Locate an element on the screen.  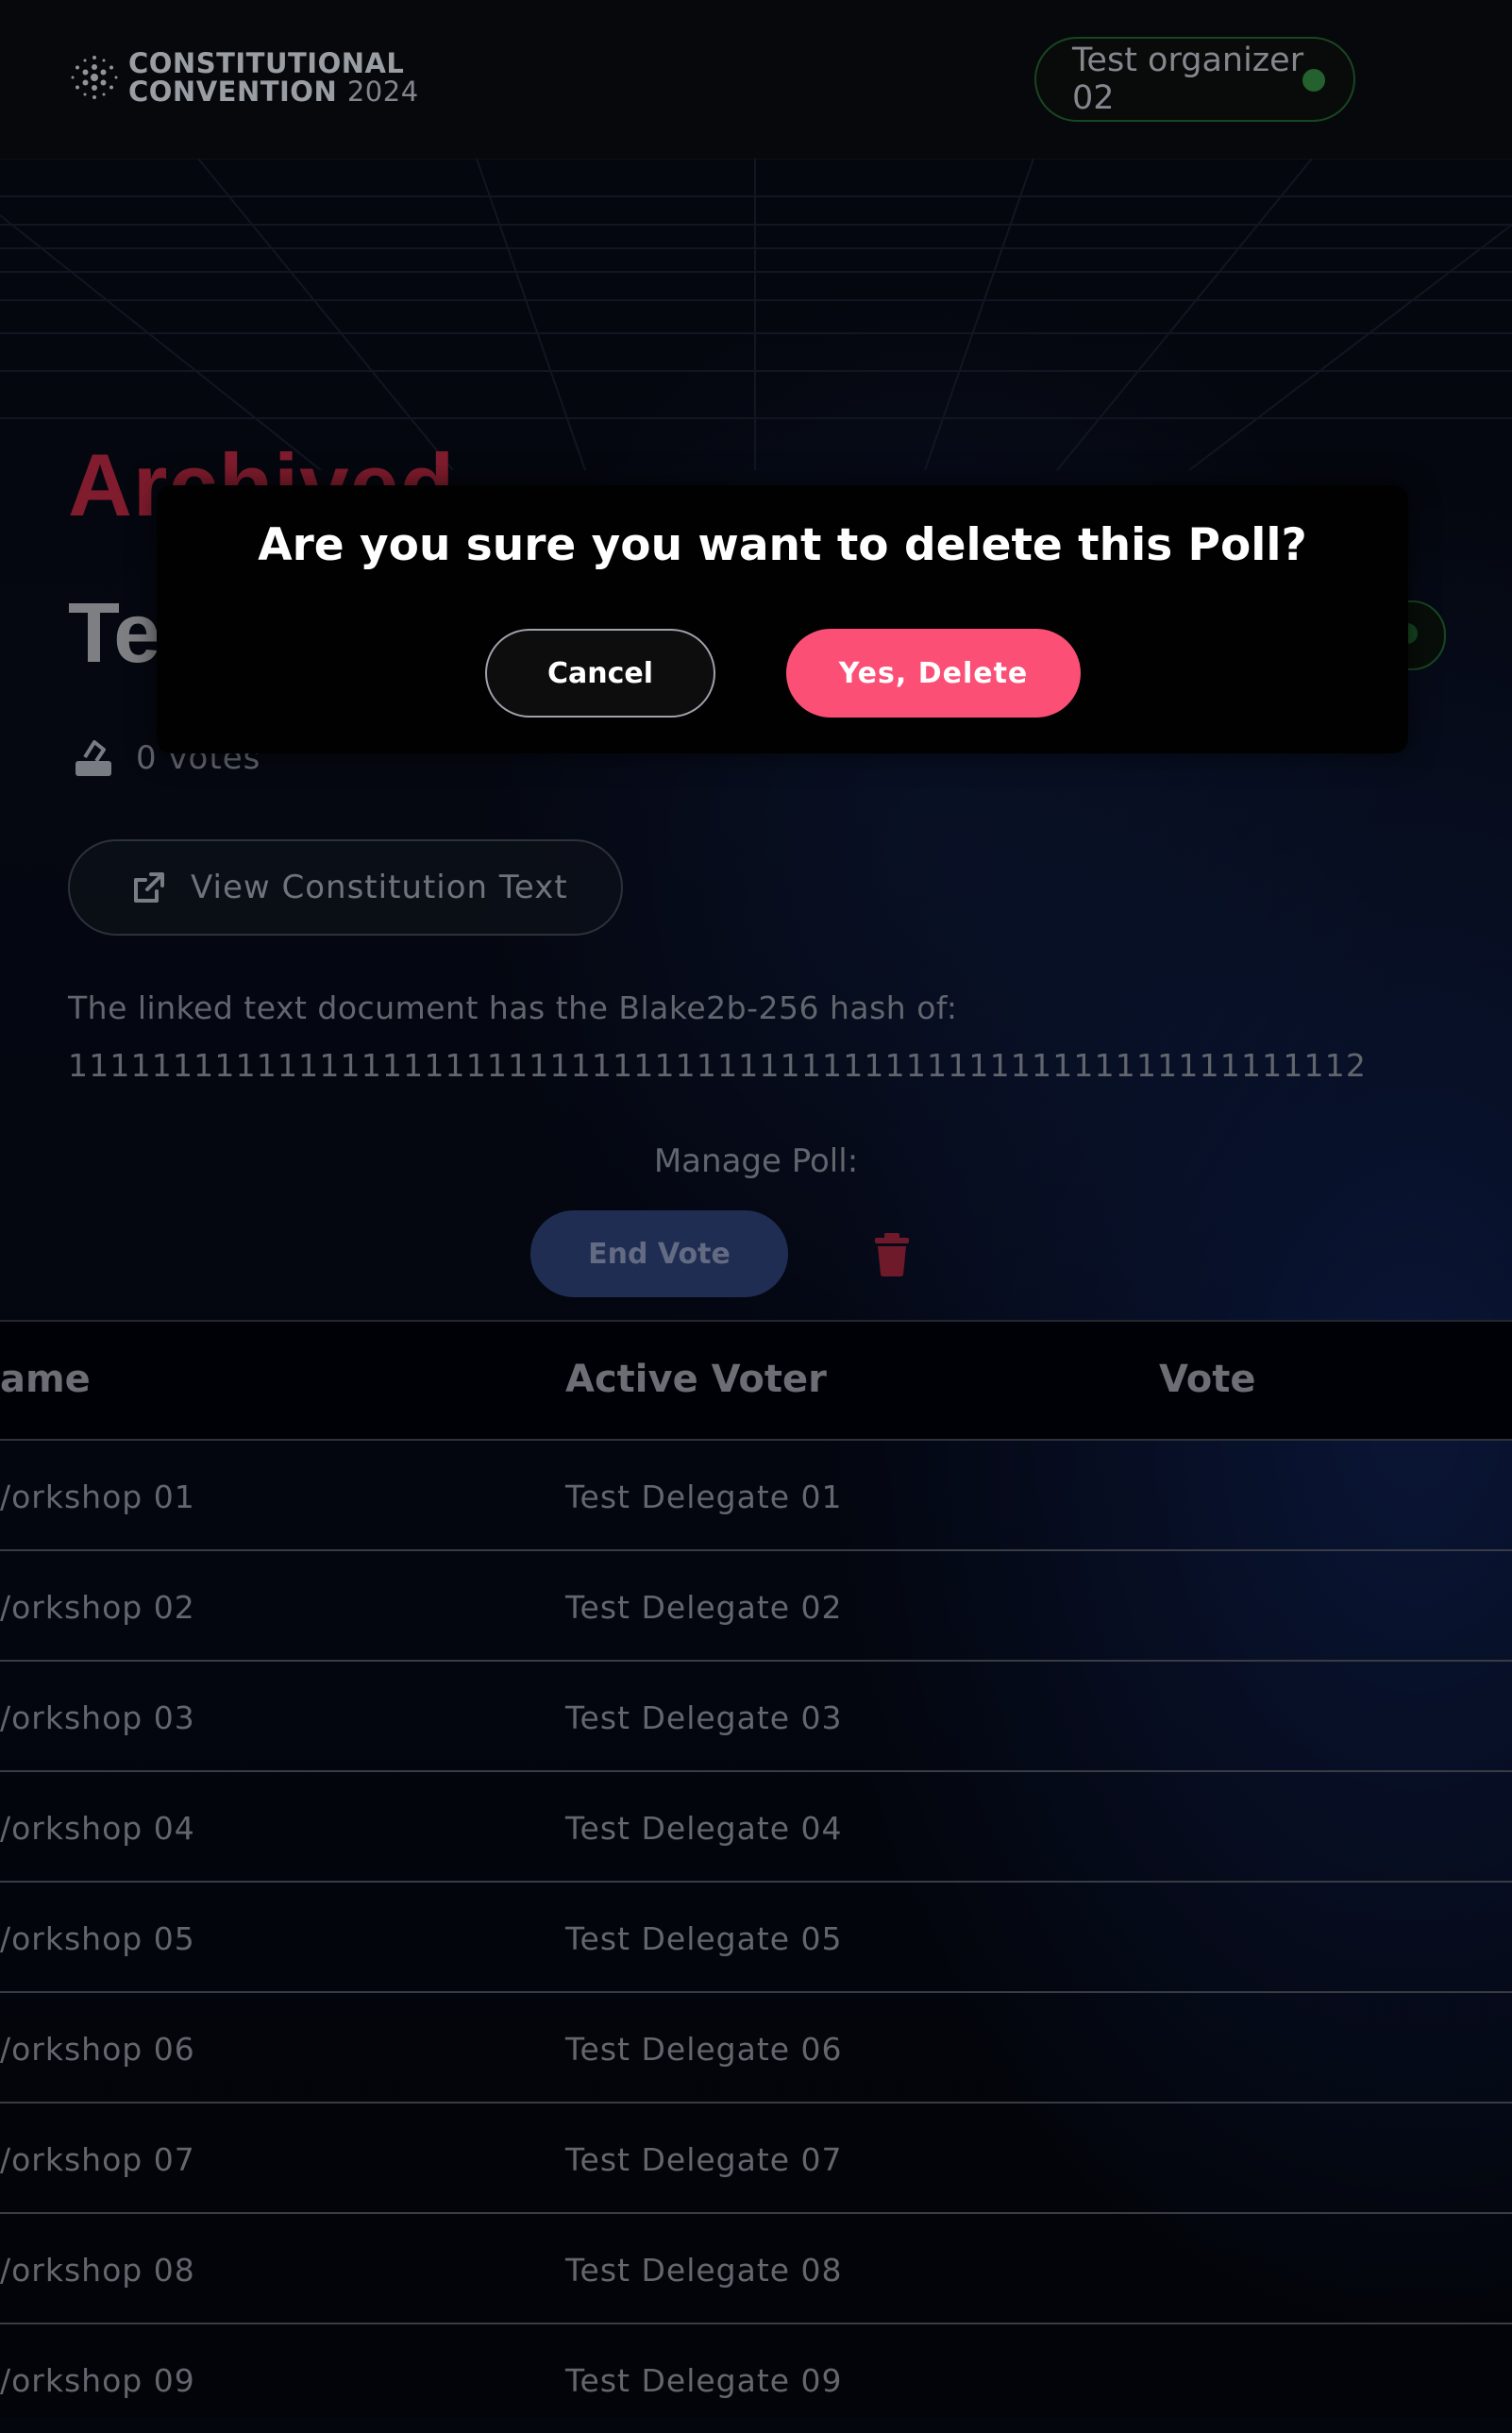
confirm-delete-button: Yes, Delete is located at coordinates (933, 673).